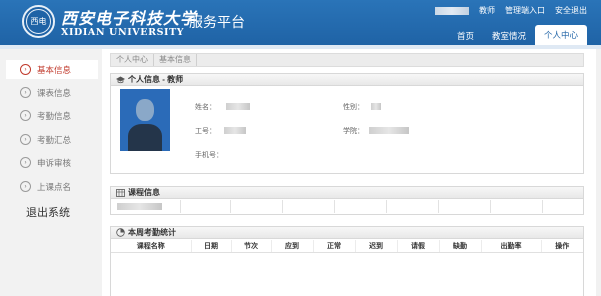 The width and height of the screenshot is (601, 296). I want to click on page-scrollbar, so click(598, 172).